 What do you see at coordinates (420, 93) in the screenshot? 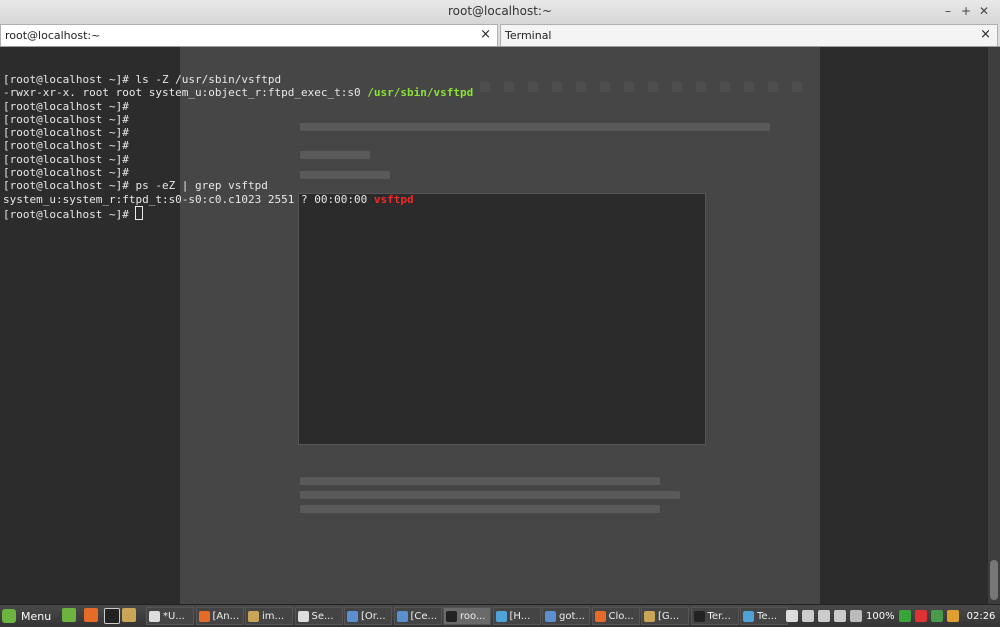
I see `terminal-text: /usr/sbin/vsftpd` at bounding box center [420, 93].